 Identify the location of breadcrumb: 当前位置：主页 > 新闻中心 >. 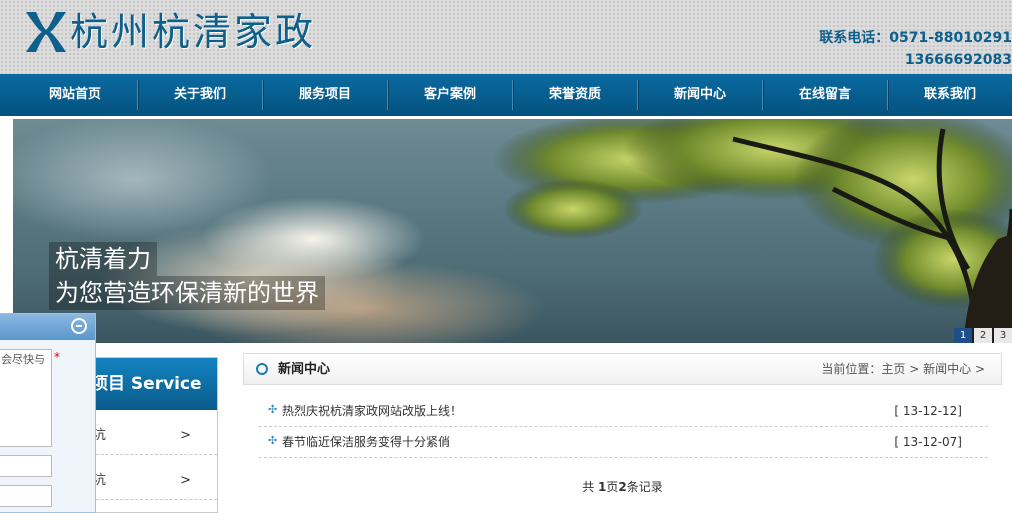
(903, 369).